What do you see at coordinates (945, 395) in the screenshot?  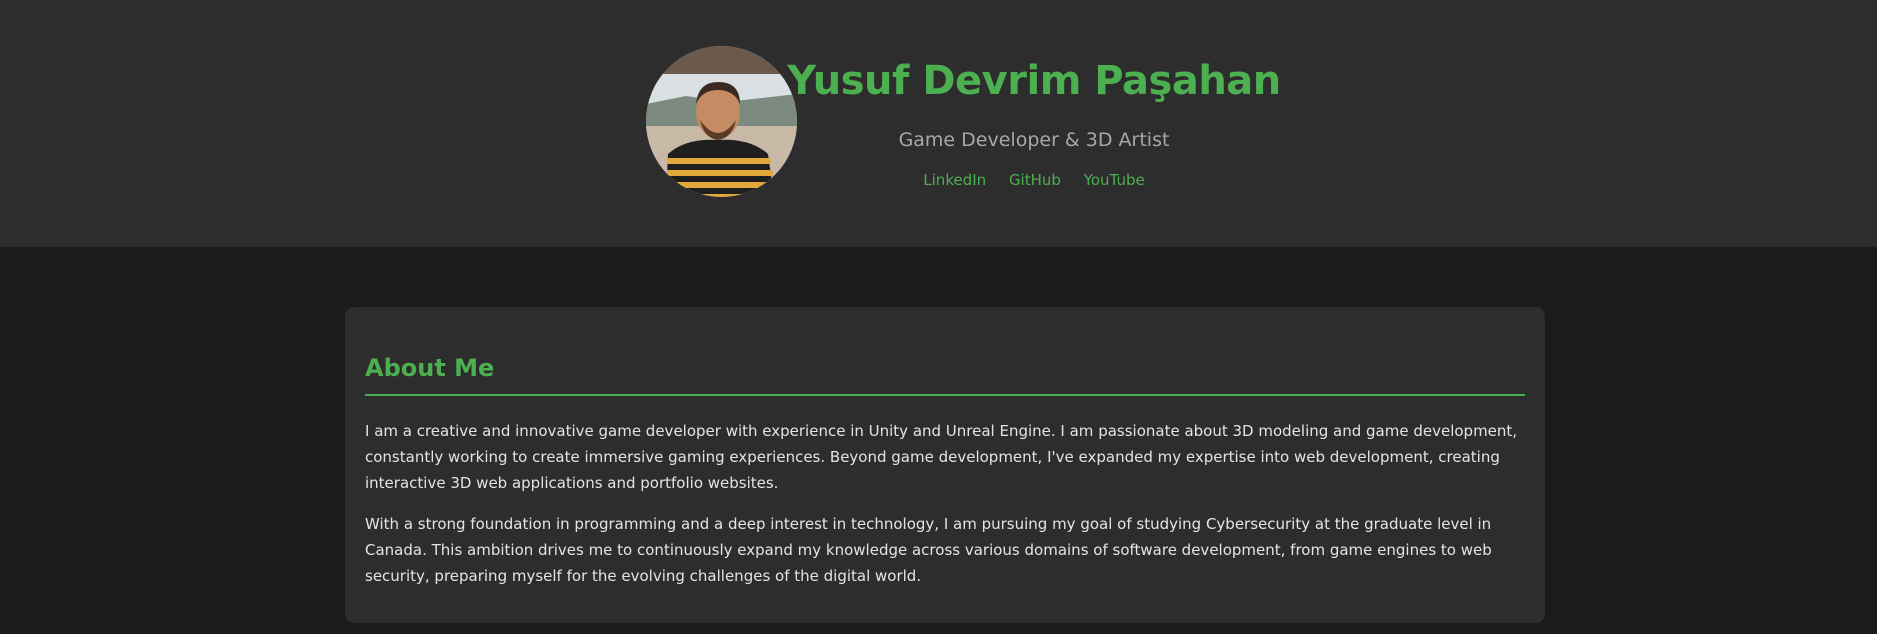 I see `heading-divider` at bounding box center [945, 395].